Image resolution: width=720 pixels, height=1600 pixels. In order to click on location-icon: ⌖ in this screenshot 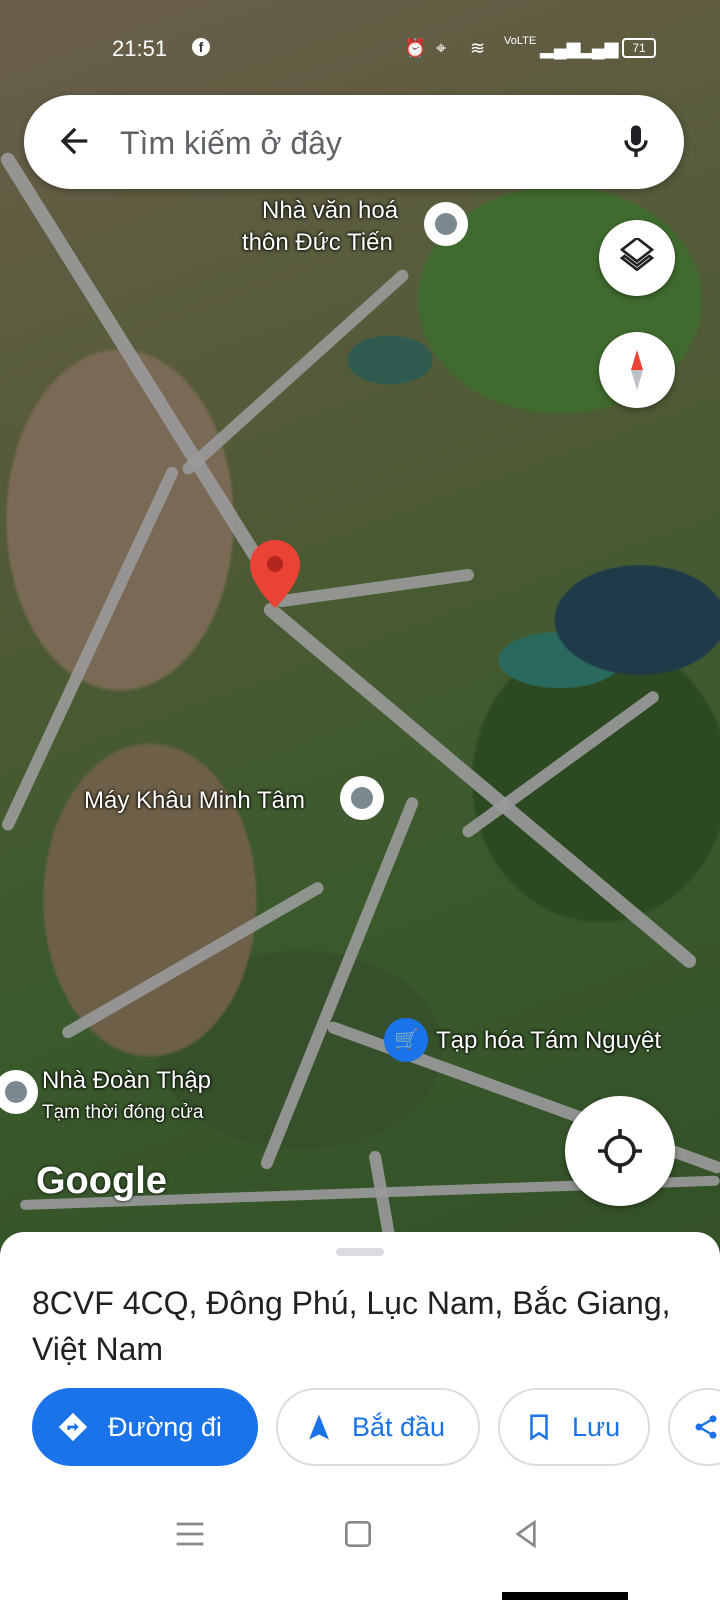, I will do `click(441, 48)`.